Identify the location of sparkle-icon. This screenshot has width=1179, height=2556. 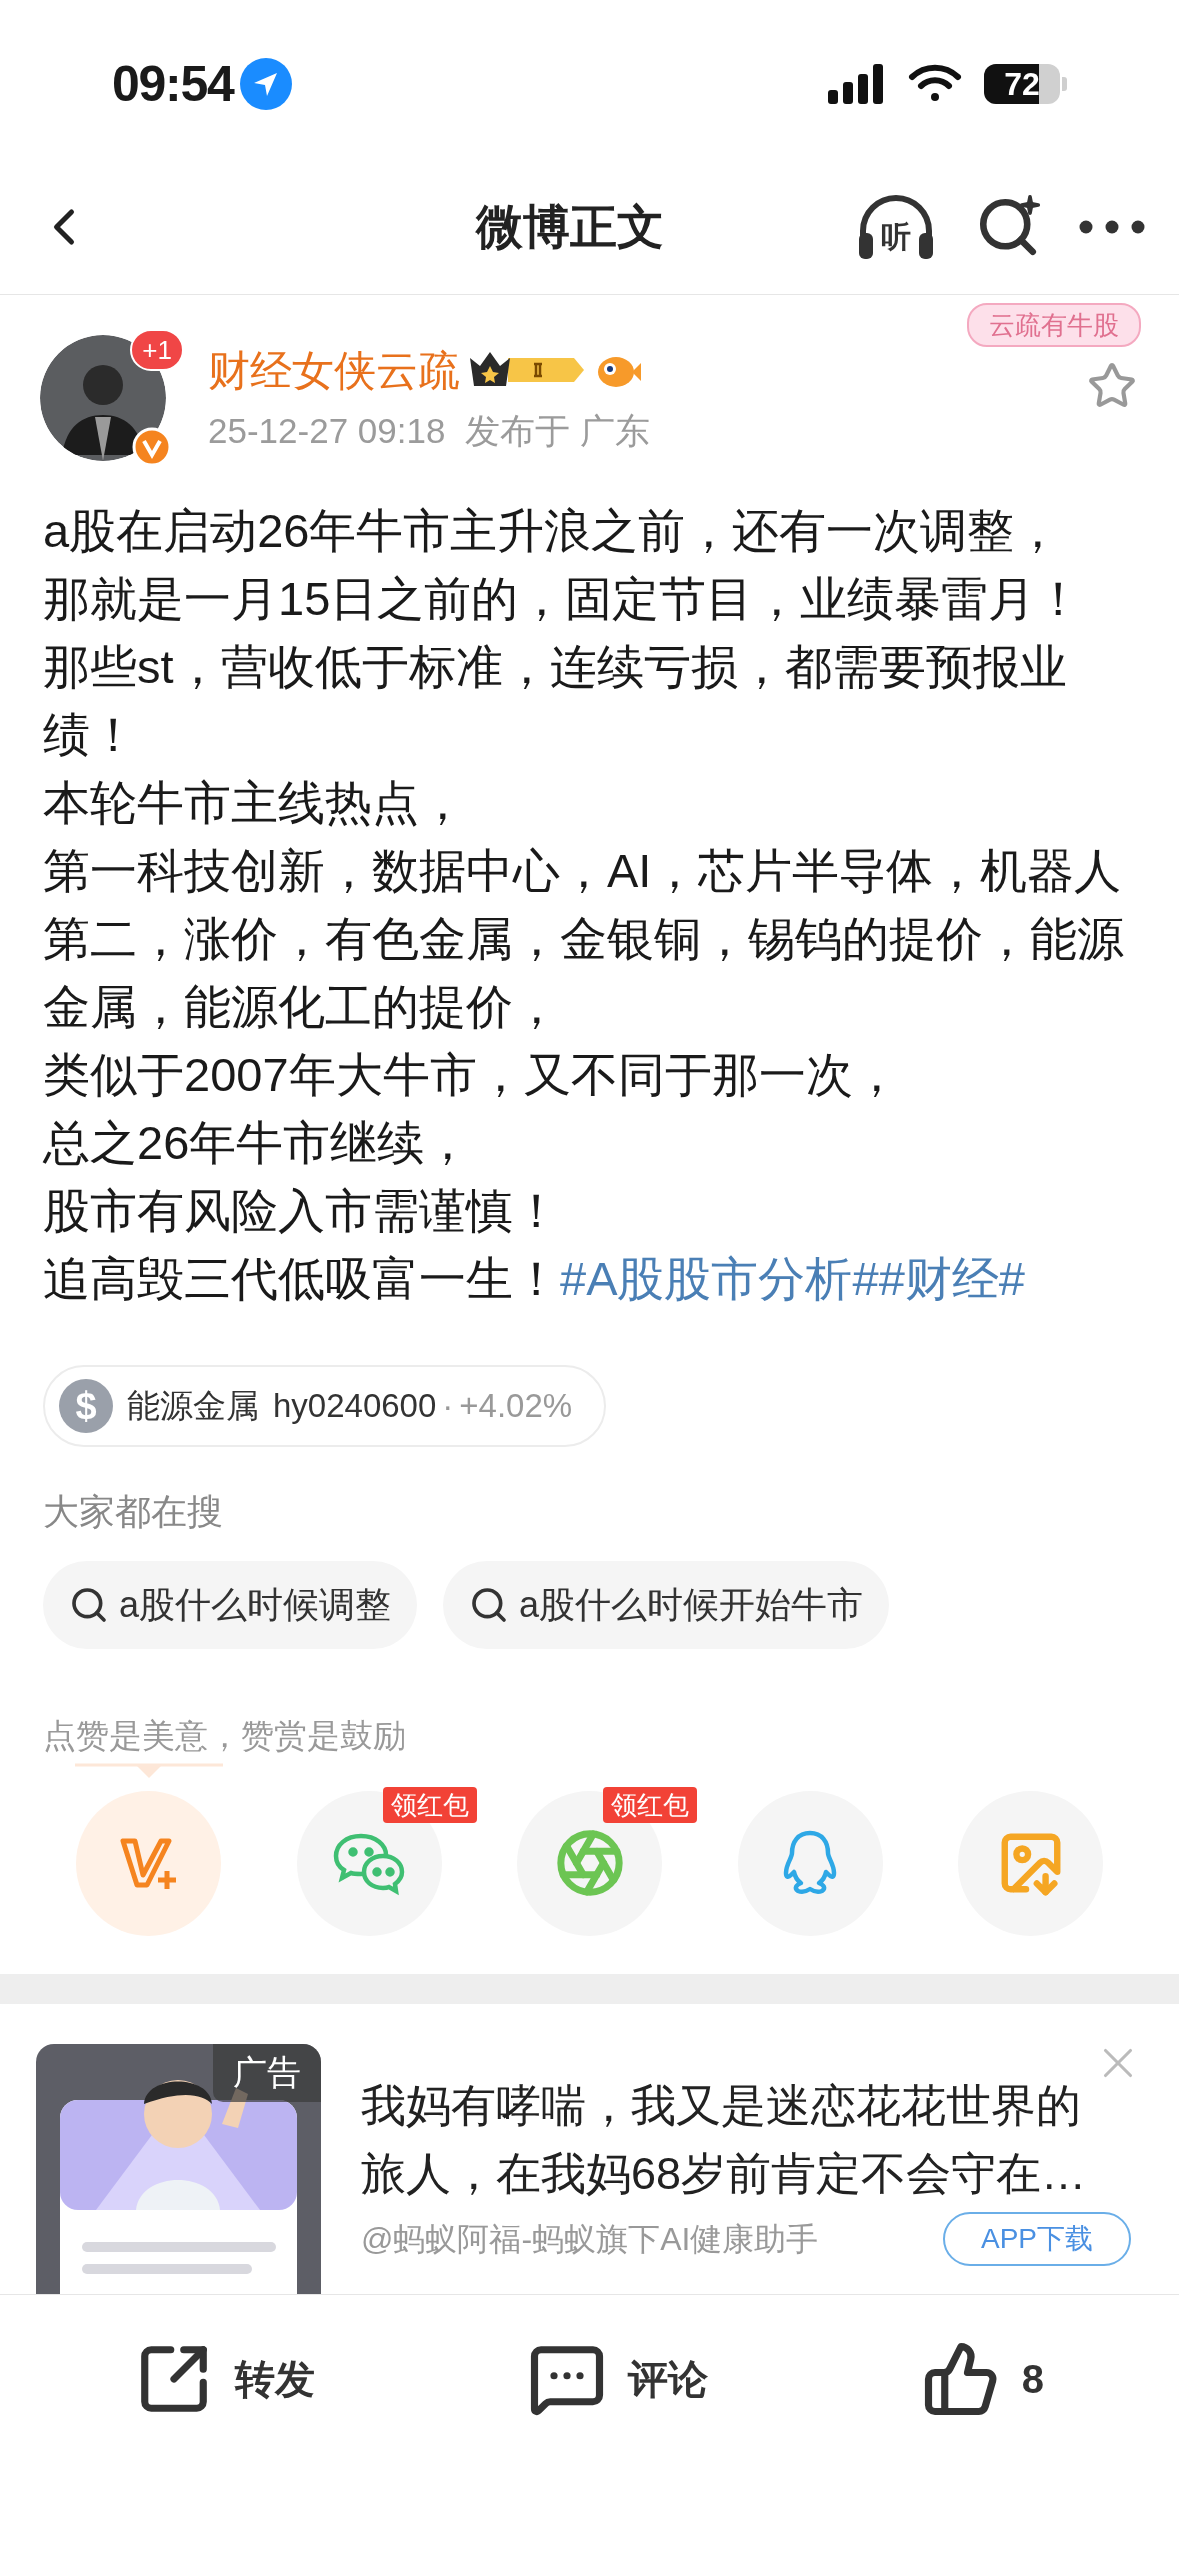
(1030, 205).